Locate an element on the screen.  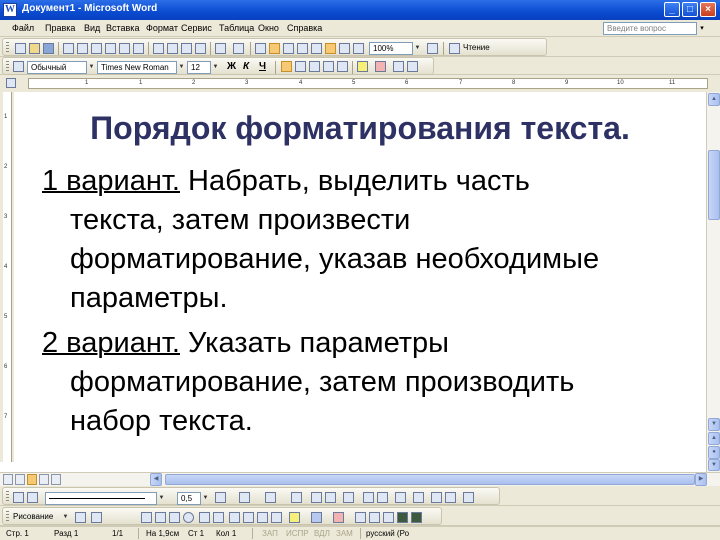
font-color-icon is located at coordinates (380, 66).